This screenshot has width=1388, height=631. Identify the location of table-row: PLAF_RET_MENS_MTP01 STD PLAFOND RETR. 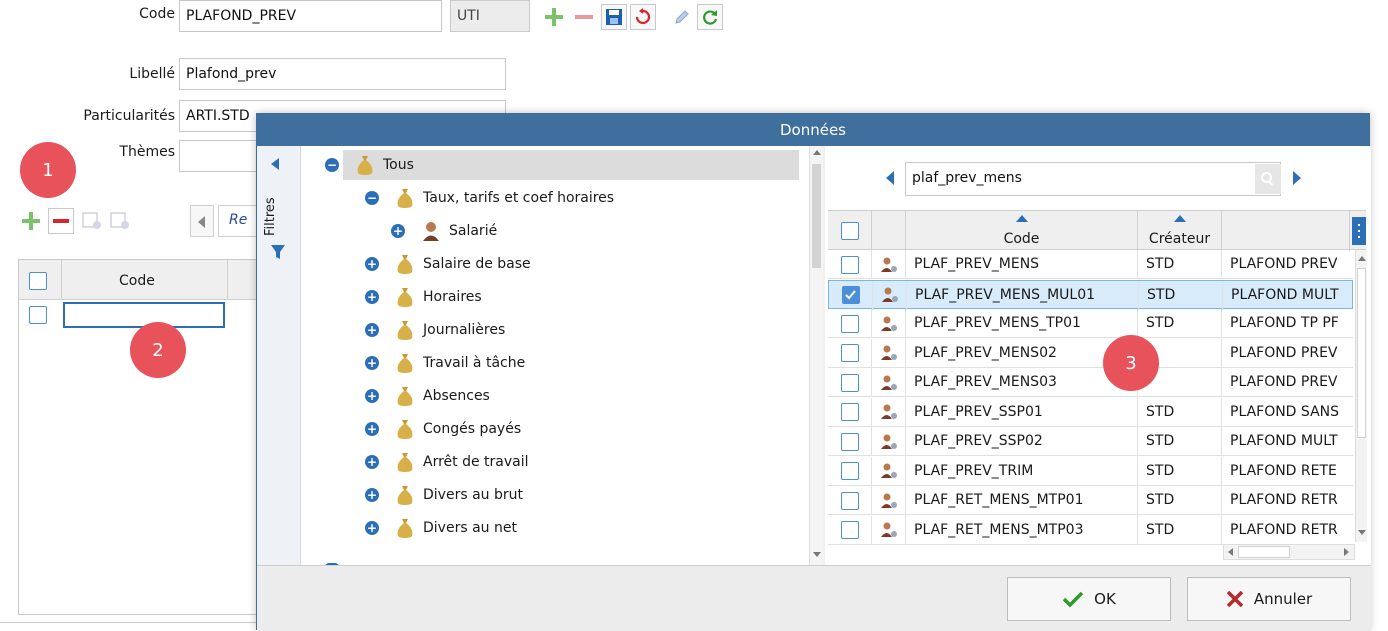
(1090, 500).